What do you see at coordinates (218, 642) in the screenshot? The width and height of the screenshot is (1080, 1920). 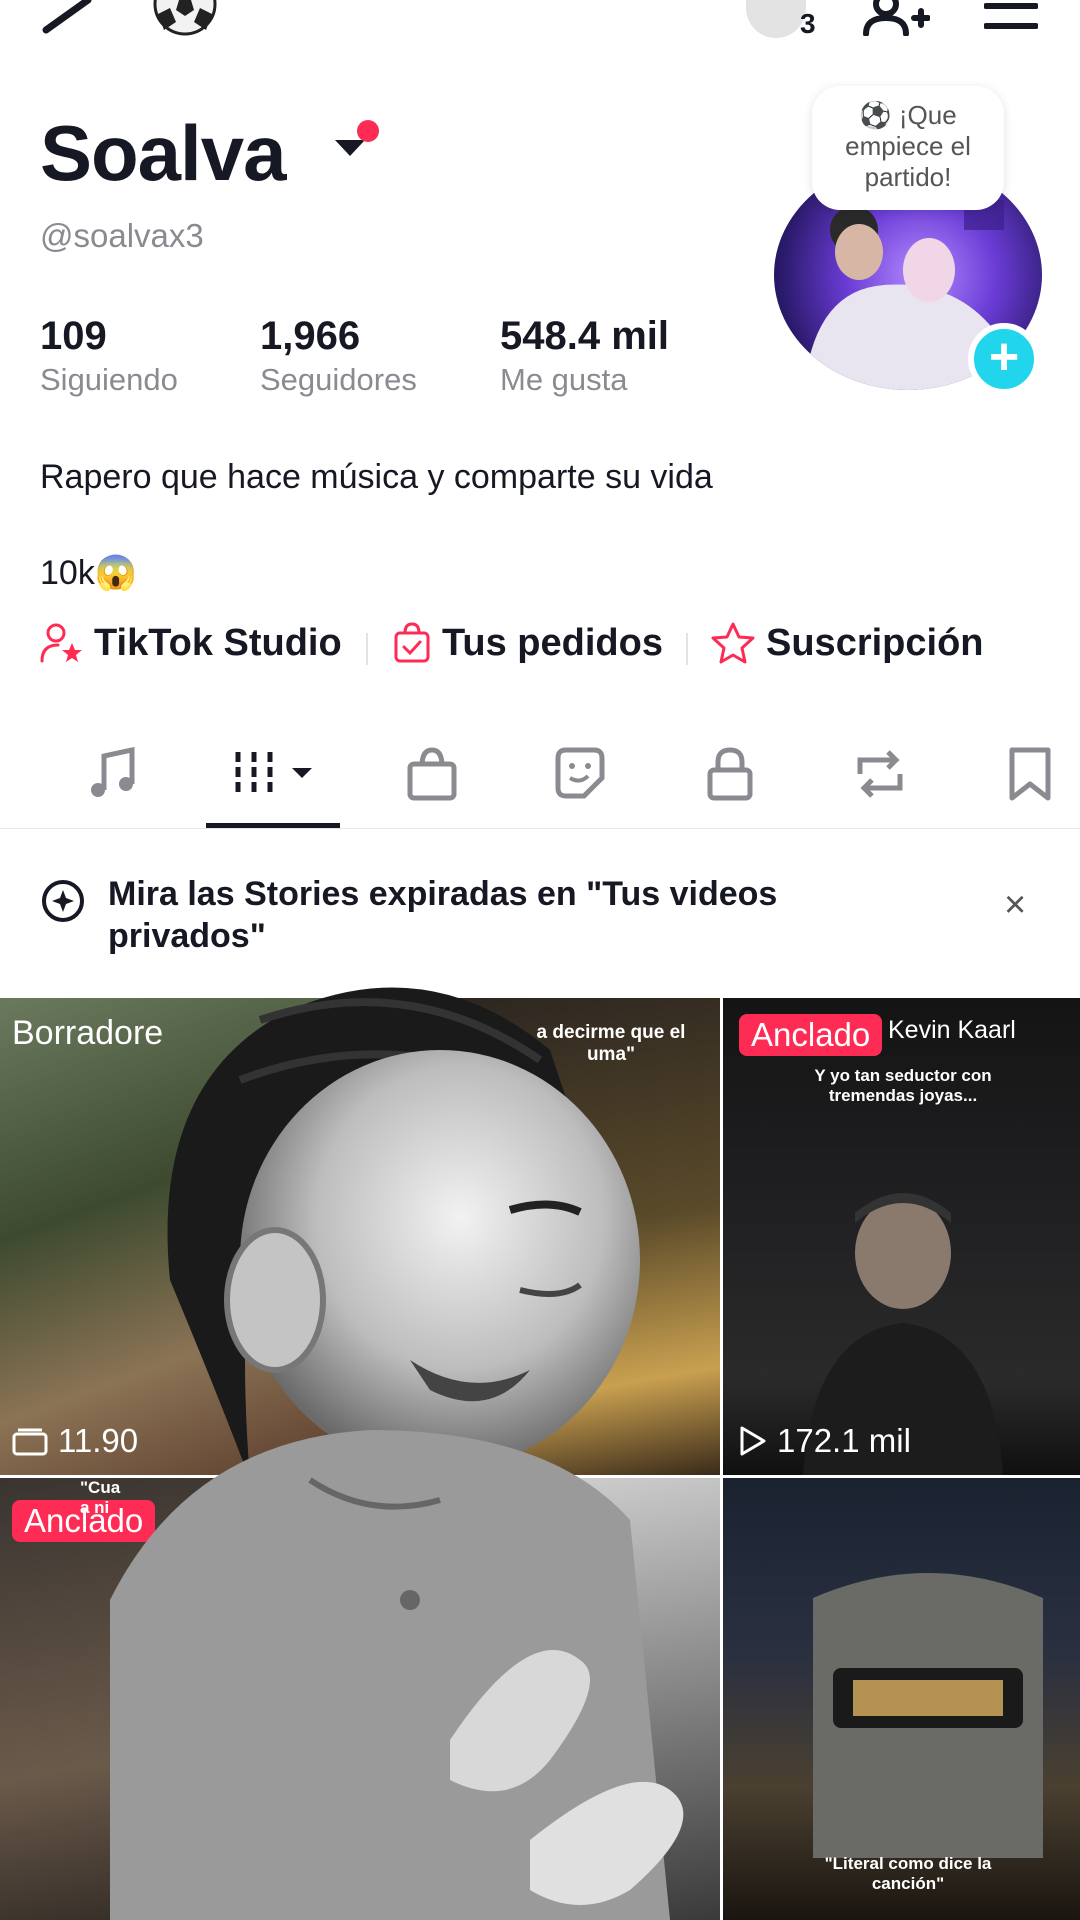 I see `tiktok-studio-label: TikTok Studio` at bounding box center [218, 642].